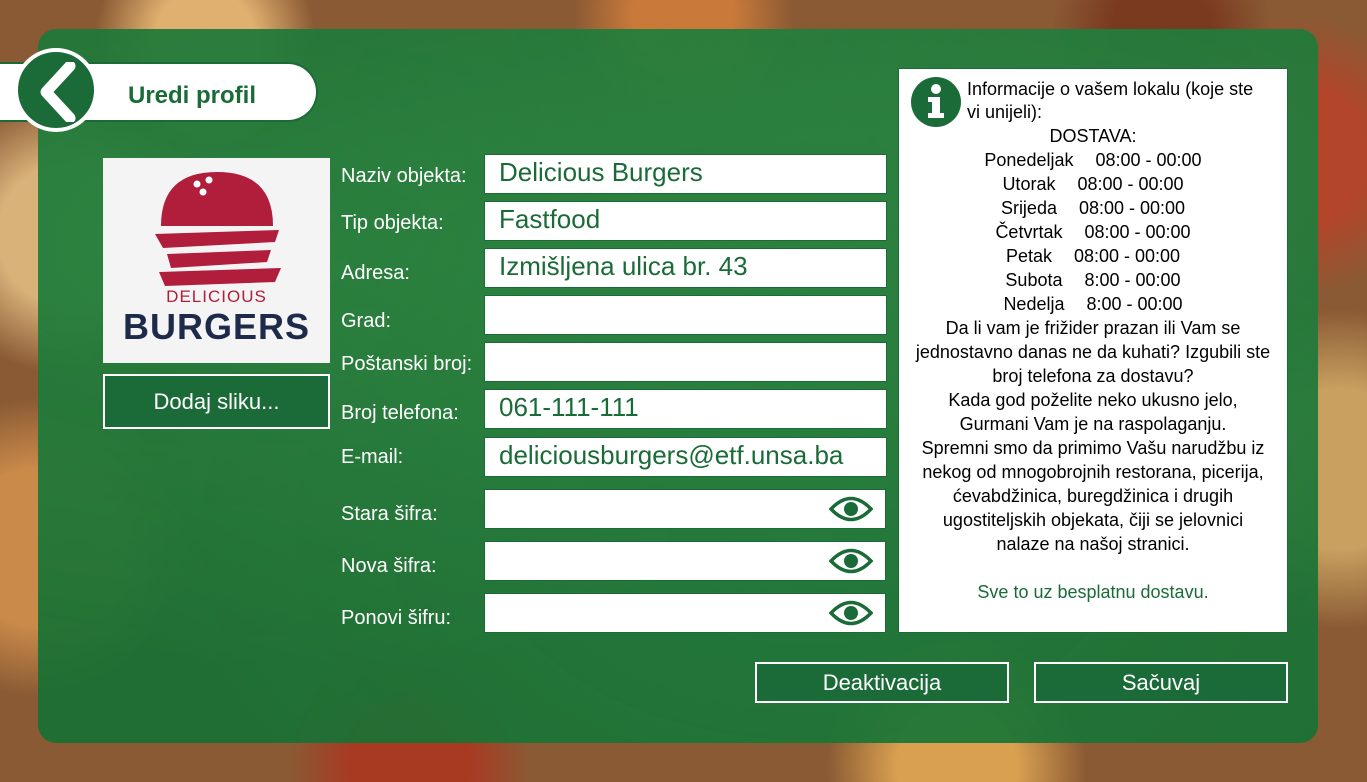 This screenshot has height=782, width=1367. I want to click on schedule-day: Petak, so click(1028, 256).